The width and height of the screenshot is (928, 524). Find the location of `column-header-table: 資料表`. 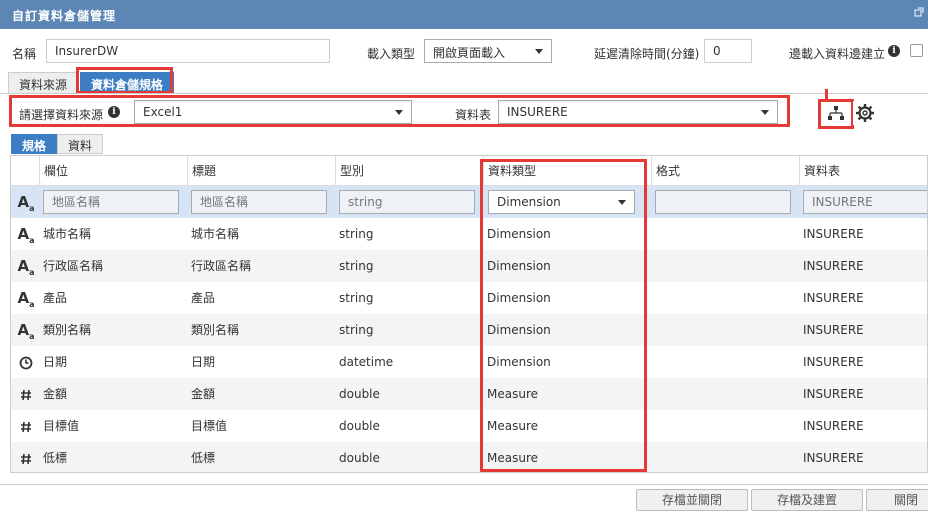

column-header-table: 資料表 is located at coordinates (863, 170).